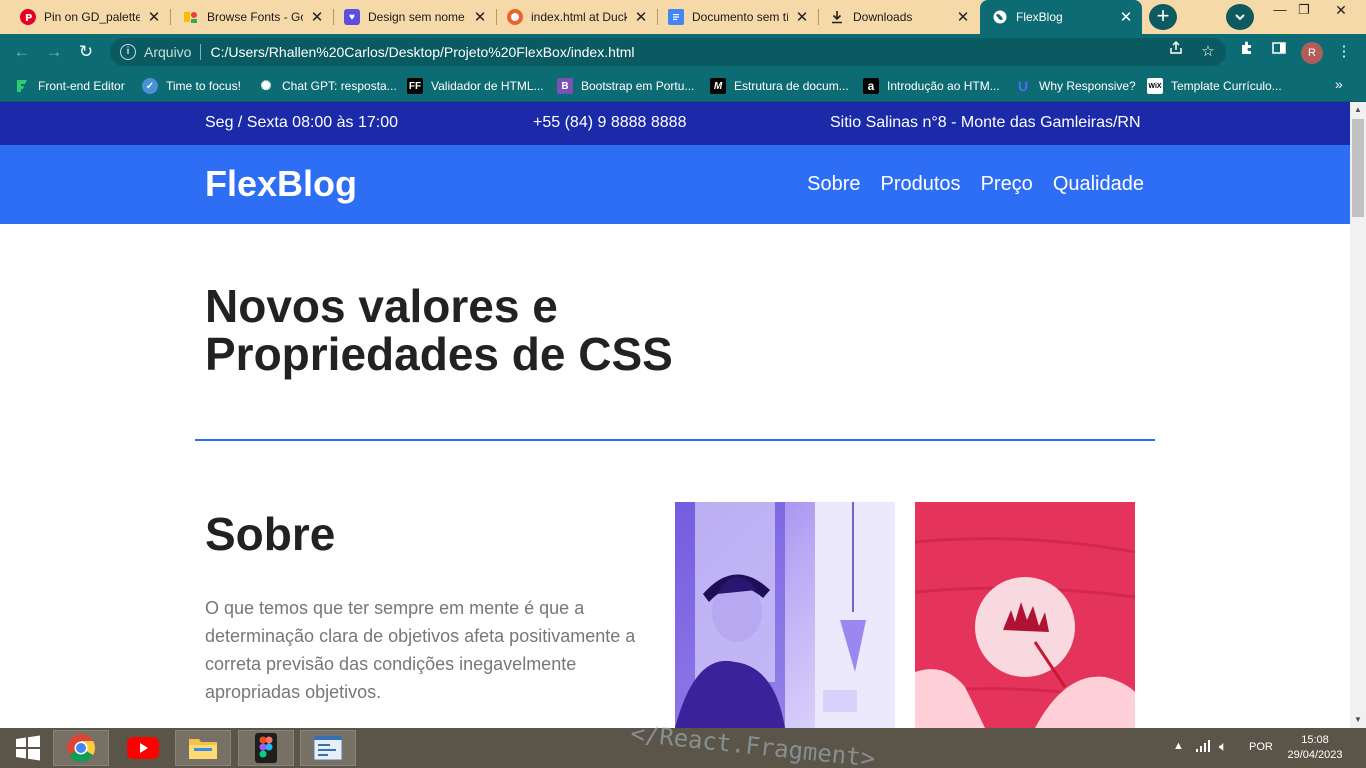 The height and width of the screenshot is (768, 1366). Describe the element at coordinates (1176, 52) in the screenshot. I see `share-icon` at that location.